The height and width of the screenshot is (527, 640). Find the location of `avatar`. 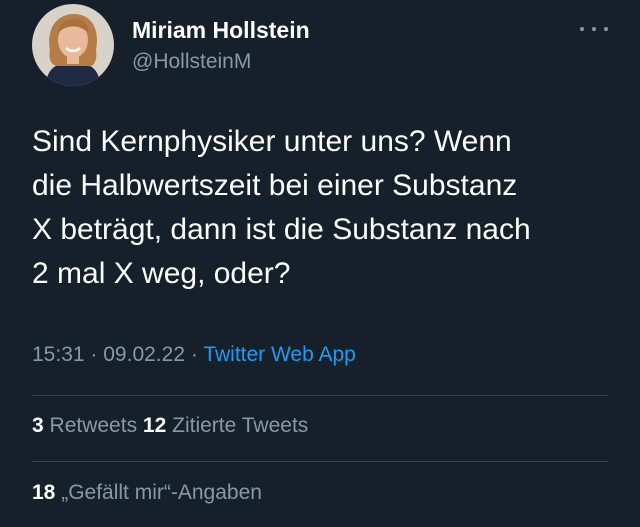

avatar is located at coordinates (73, 45).